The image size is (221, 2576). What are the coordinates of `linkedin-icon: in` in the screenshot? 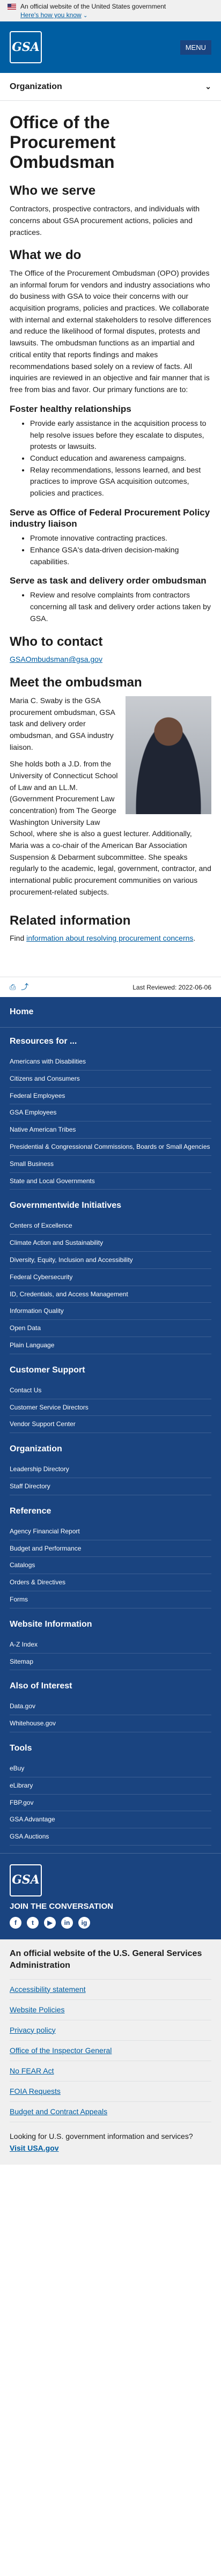 It's located at (67, 1923).